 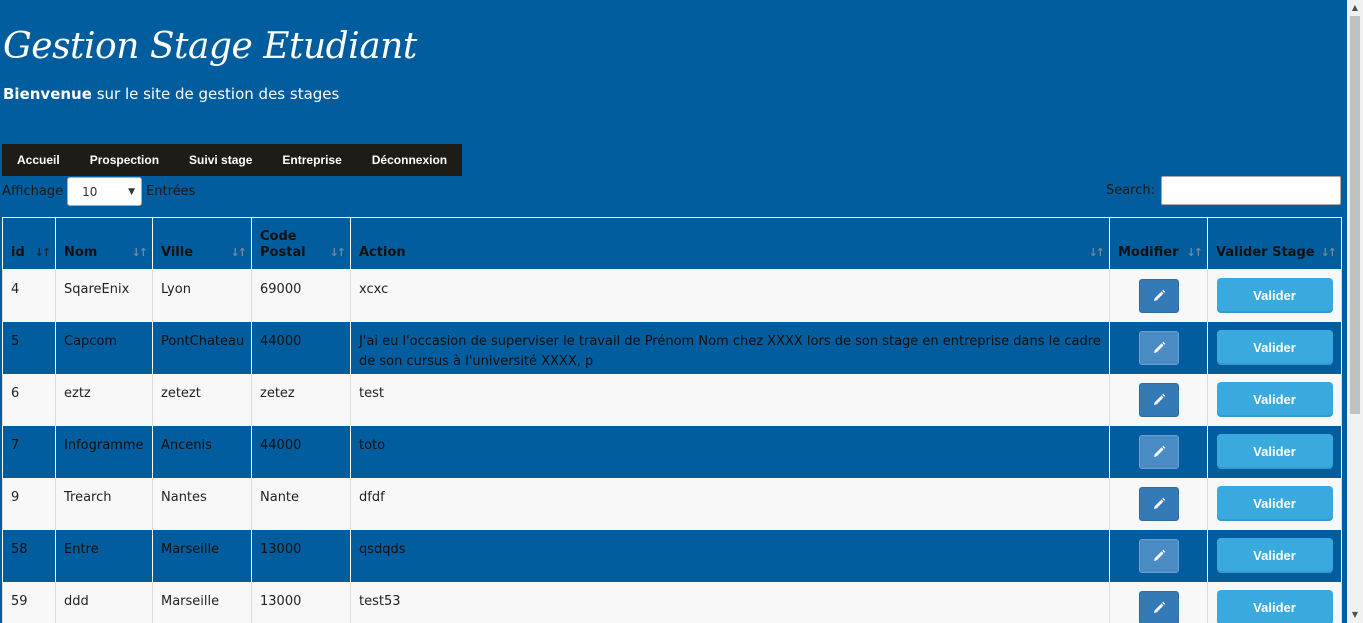 What do you see at coordinates (104, 243) in the screenshot?
I see `column-header-nom: Nom ↓↑` at bounding box center [104, 243].